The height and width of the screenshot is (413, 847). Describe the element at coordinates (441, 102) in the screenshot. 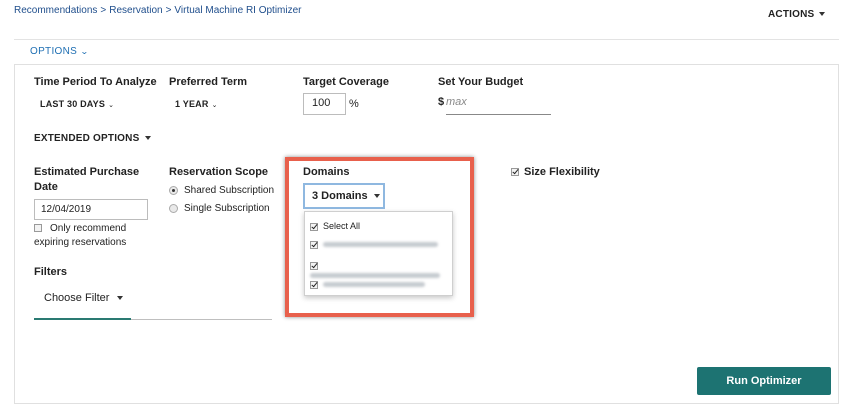

I see `currency-symbol: $` at that location.